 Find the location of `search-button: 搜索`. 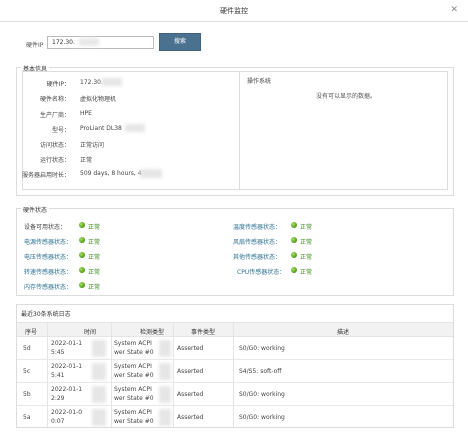

search-button: 搜索 is located at coordinates (180, 42).